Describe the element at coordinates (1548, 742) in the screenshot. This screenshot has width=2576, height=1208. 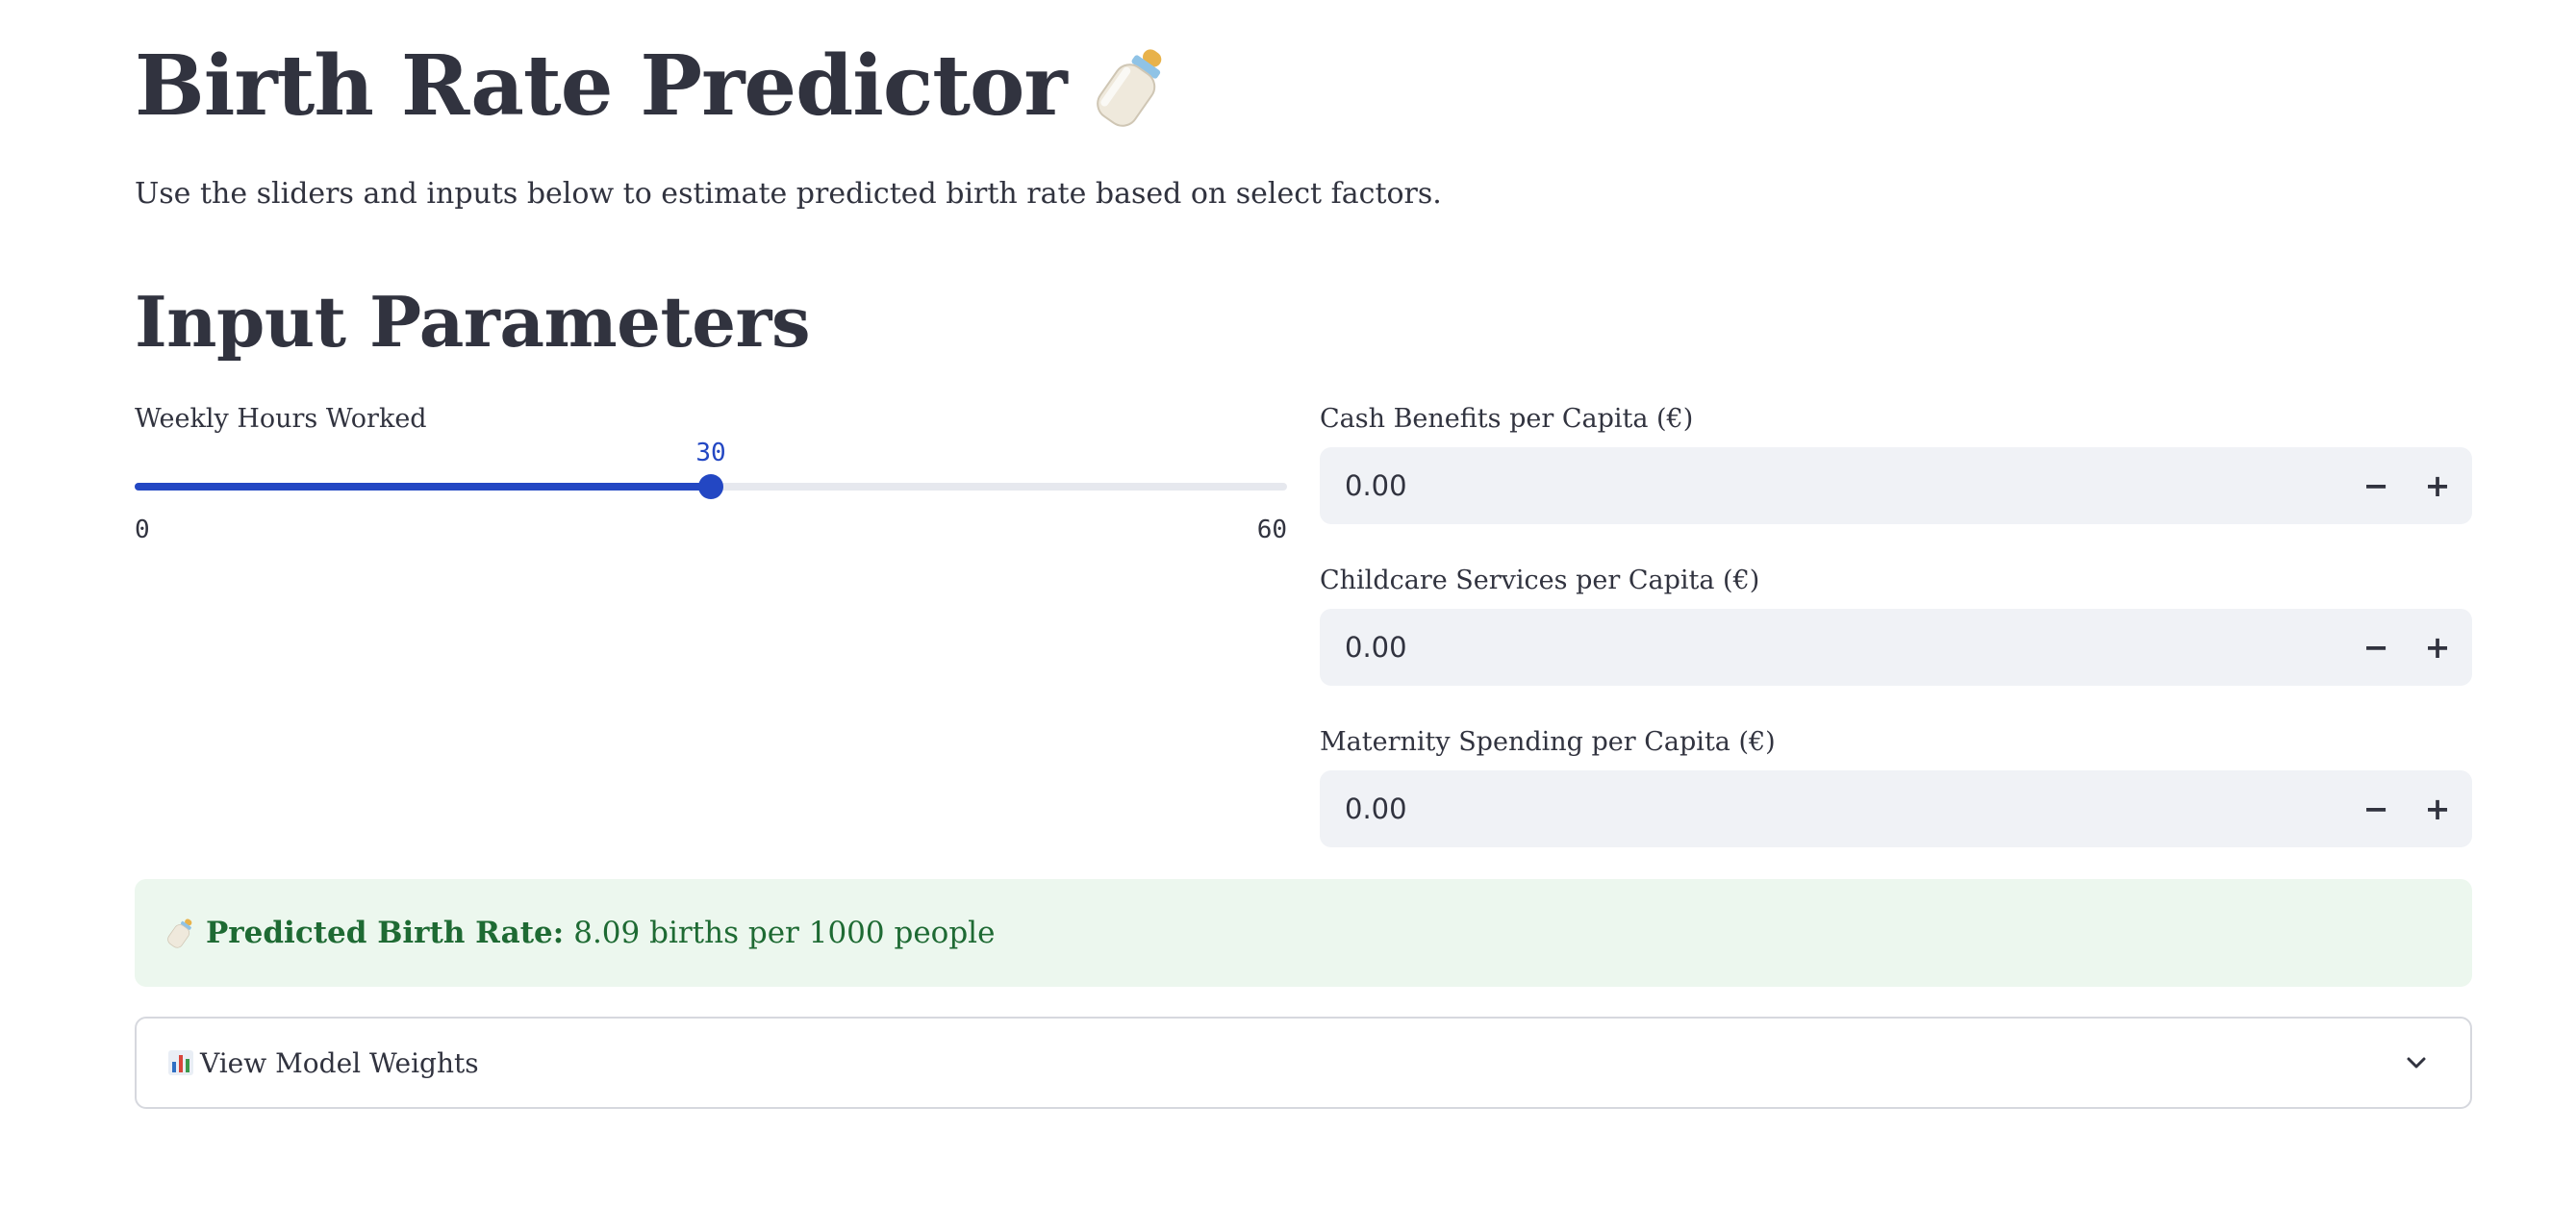
I see `maternity-spending-label: Maternity Spending per Capita (€)` at that location.